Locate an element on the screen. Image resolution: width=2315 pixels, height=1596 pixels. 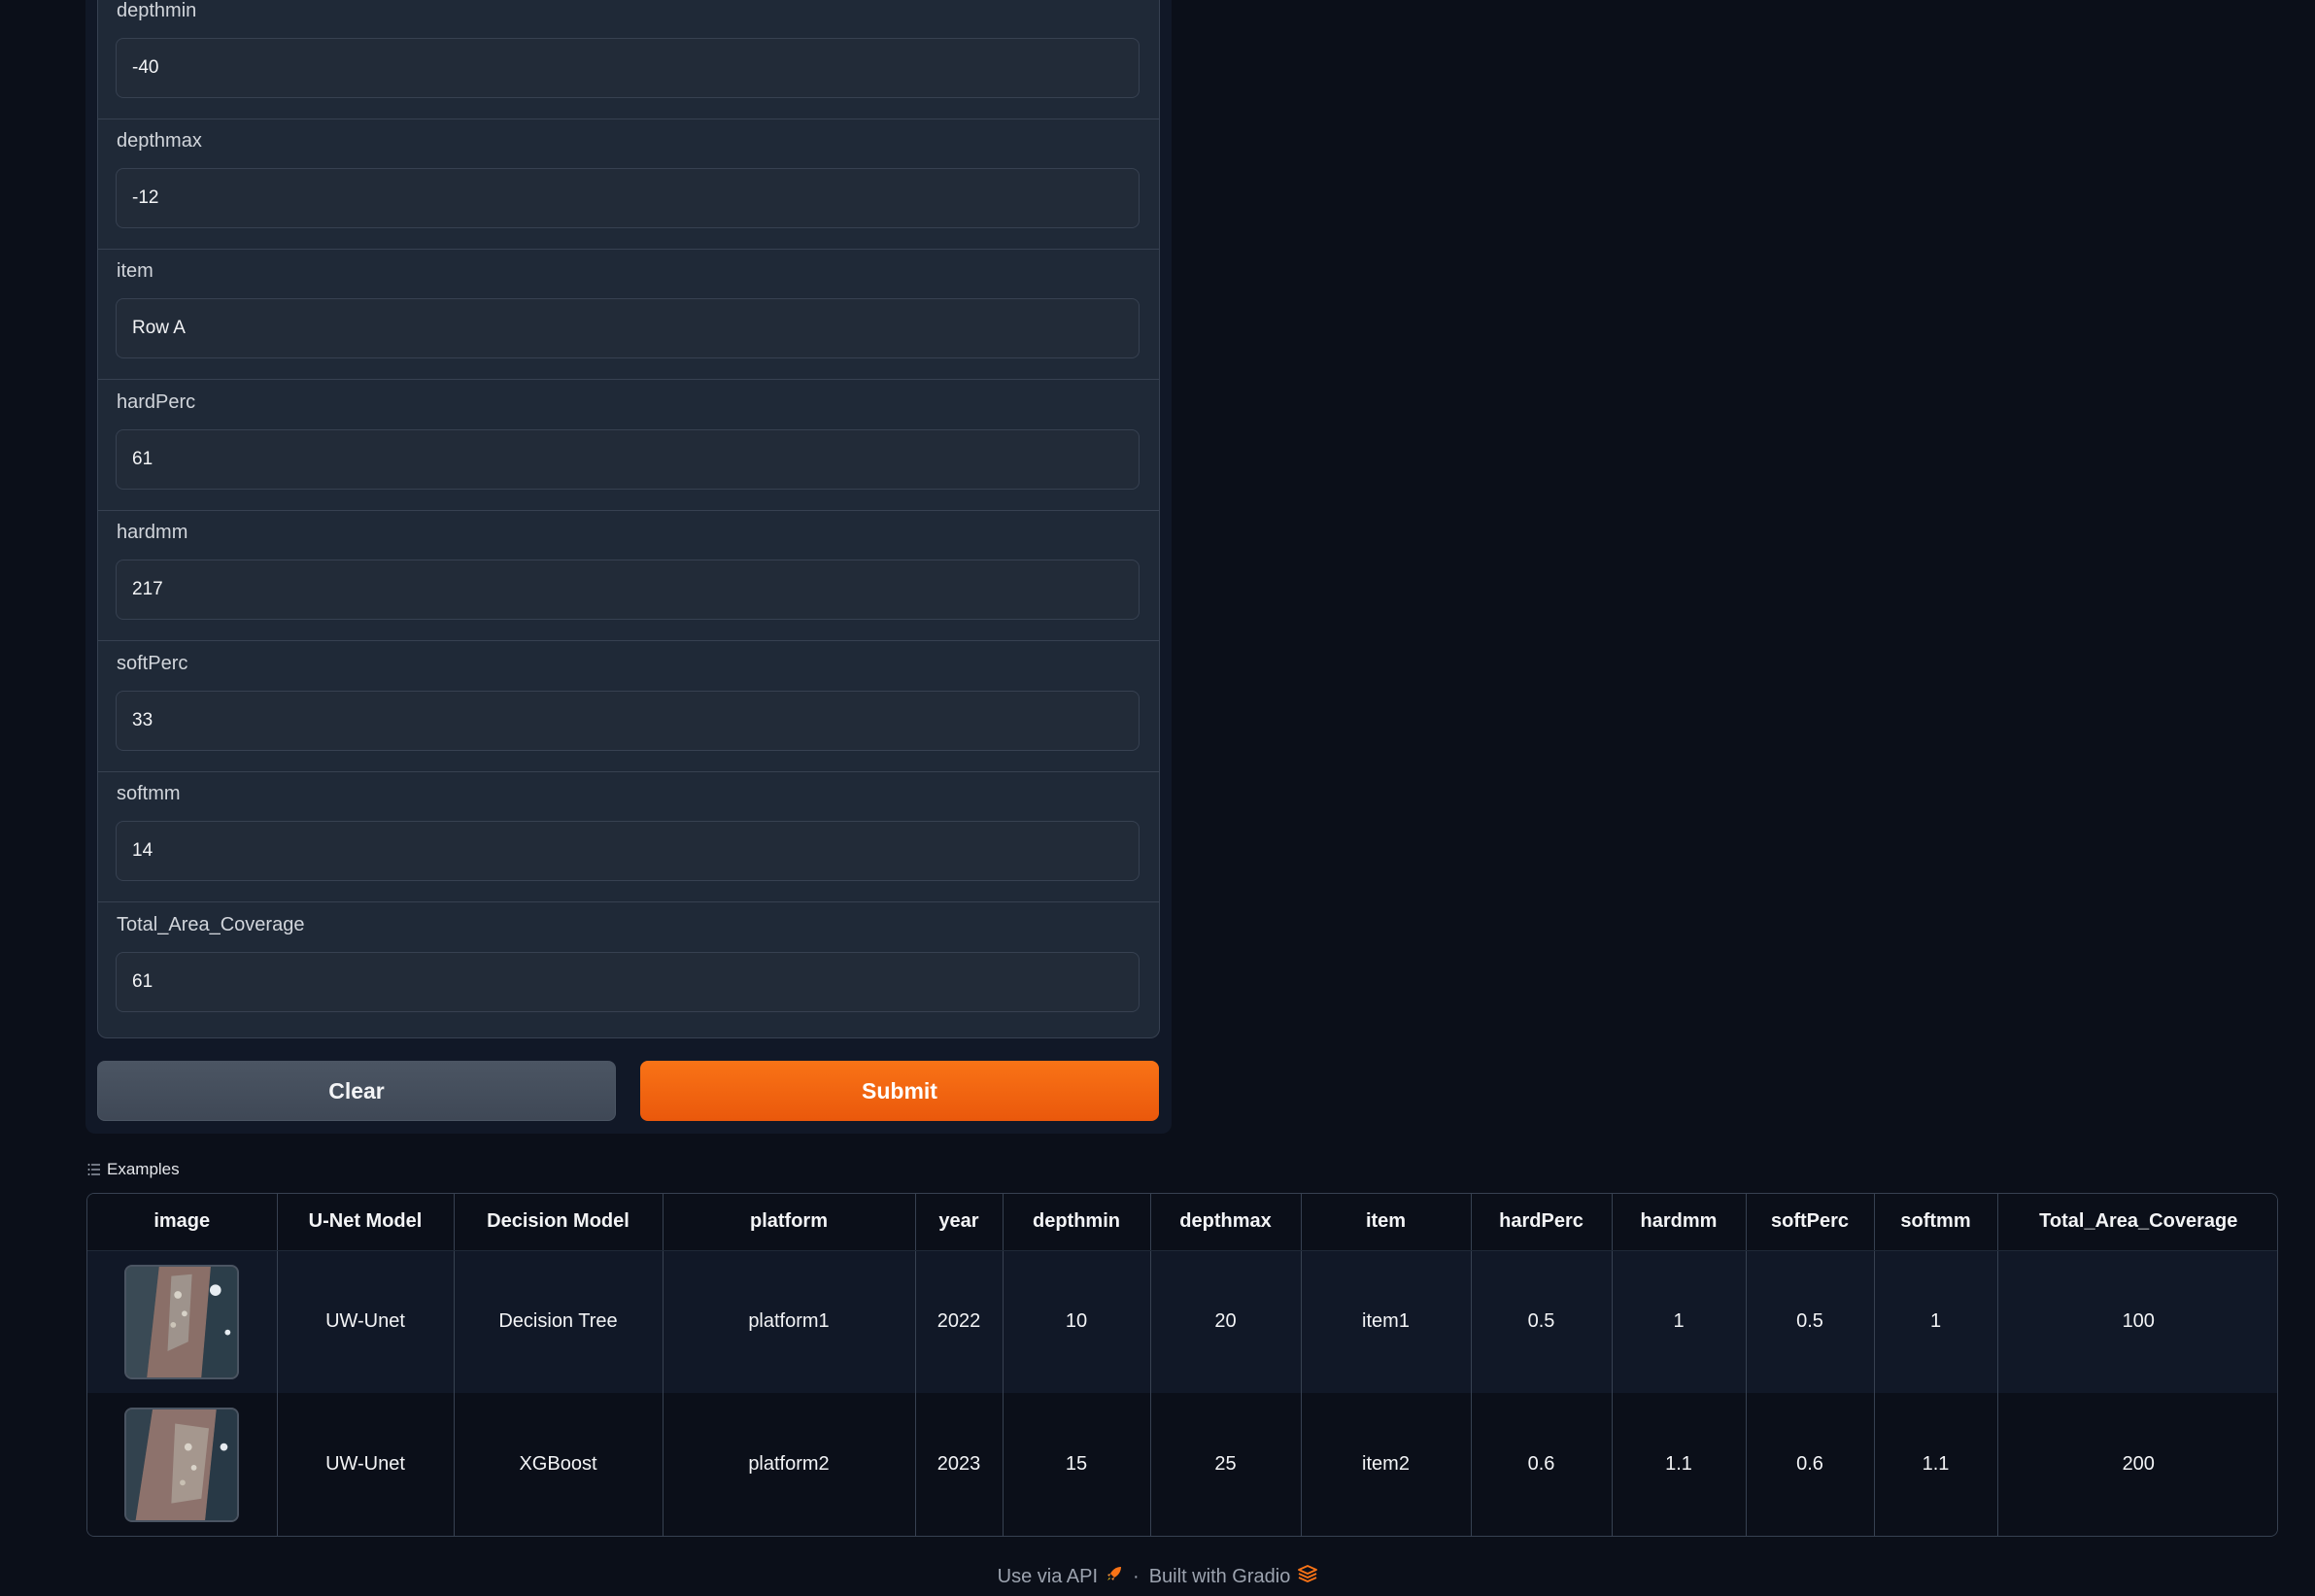
field-softmm: softmm is located at coordinates (628, 837).